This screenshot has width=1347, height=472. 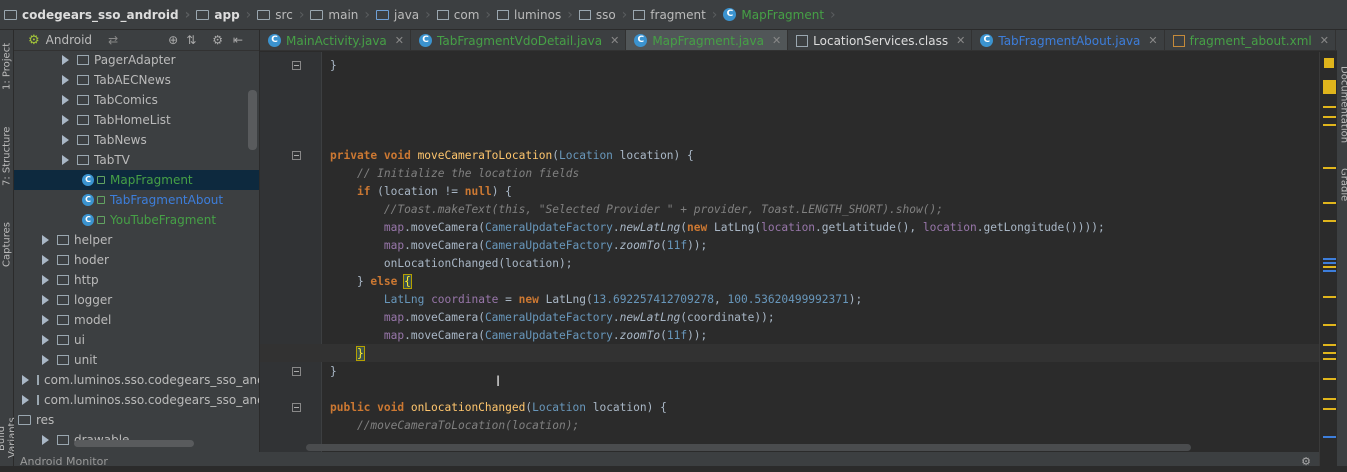 What do you see at coordinates (7, 245) in the screenshot?
I see `tool-tab-captures: Captures` at bounding box center [7, 245].